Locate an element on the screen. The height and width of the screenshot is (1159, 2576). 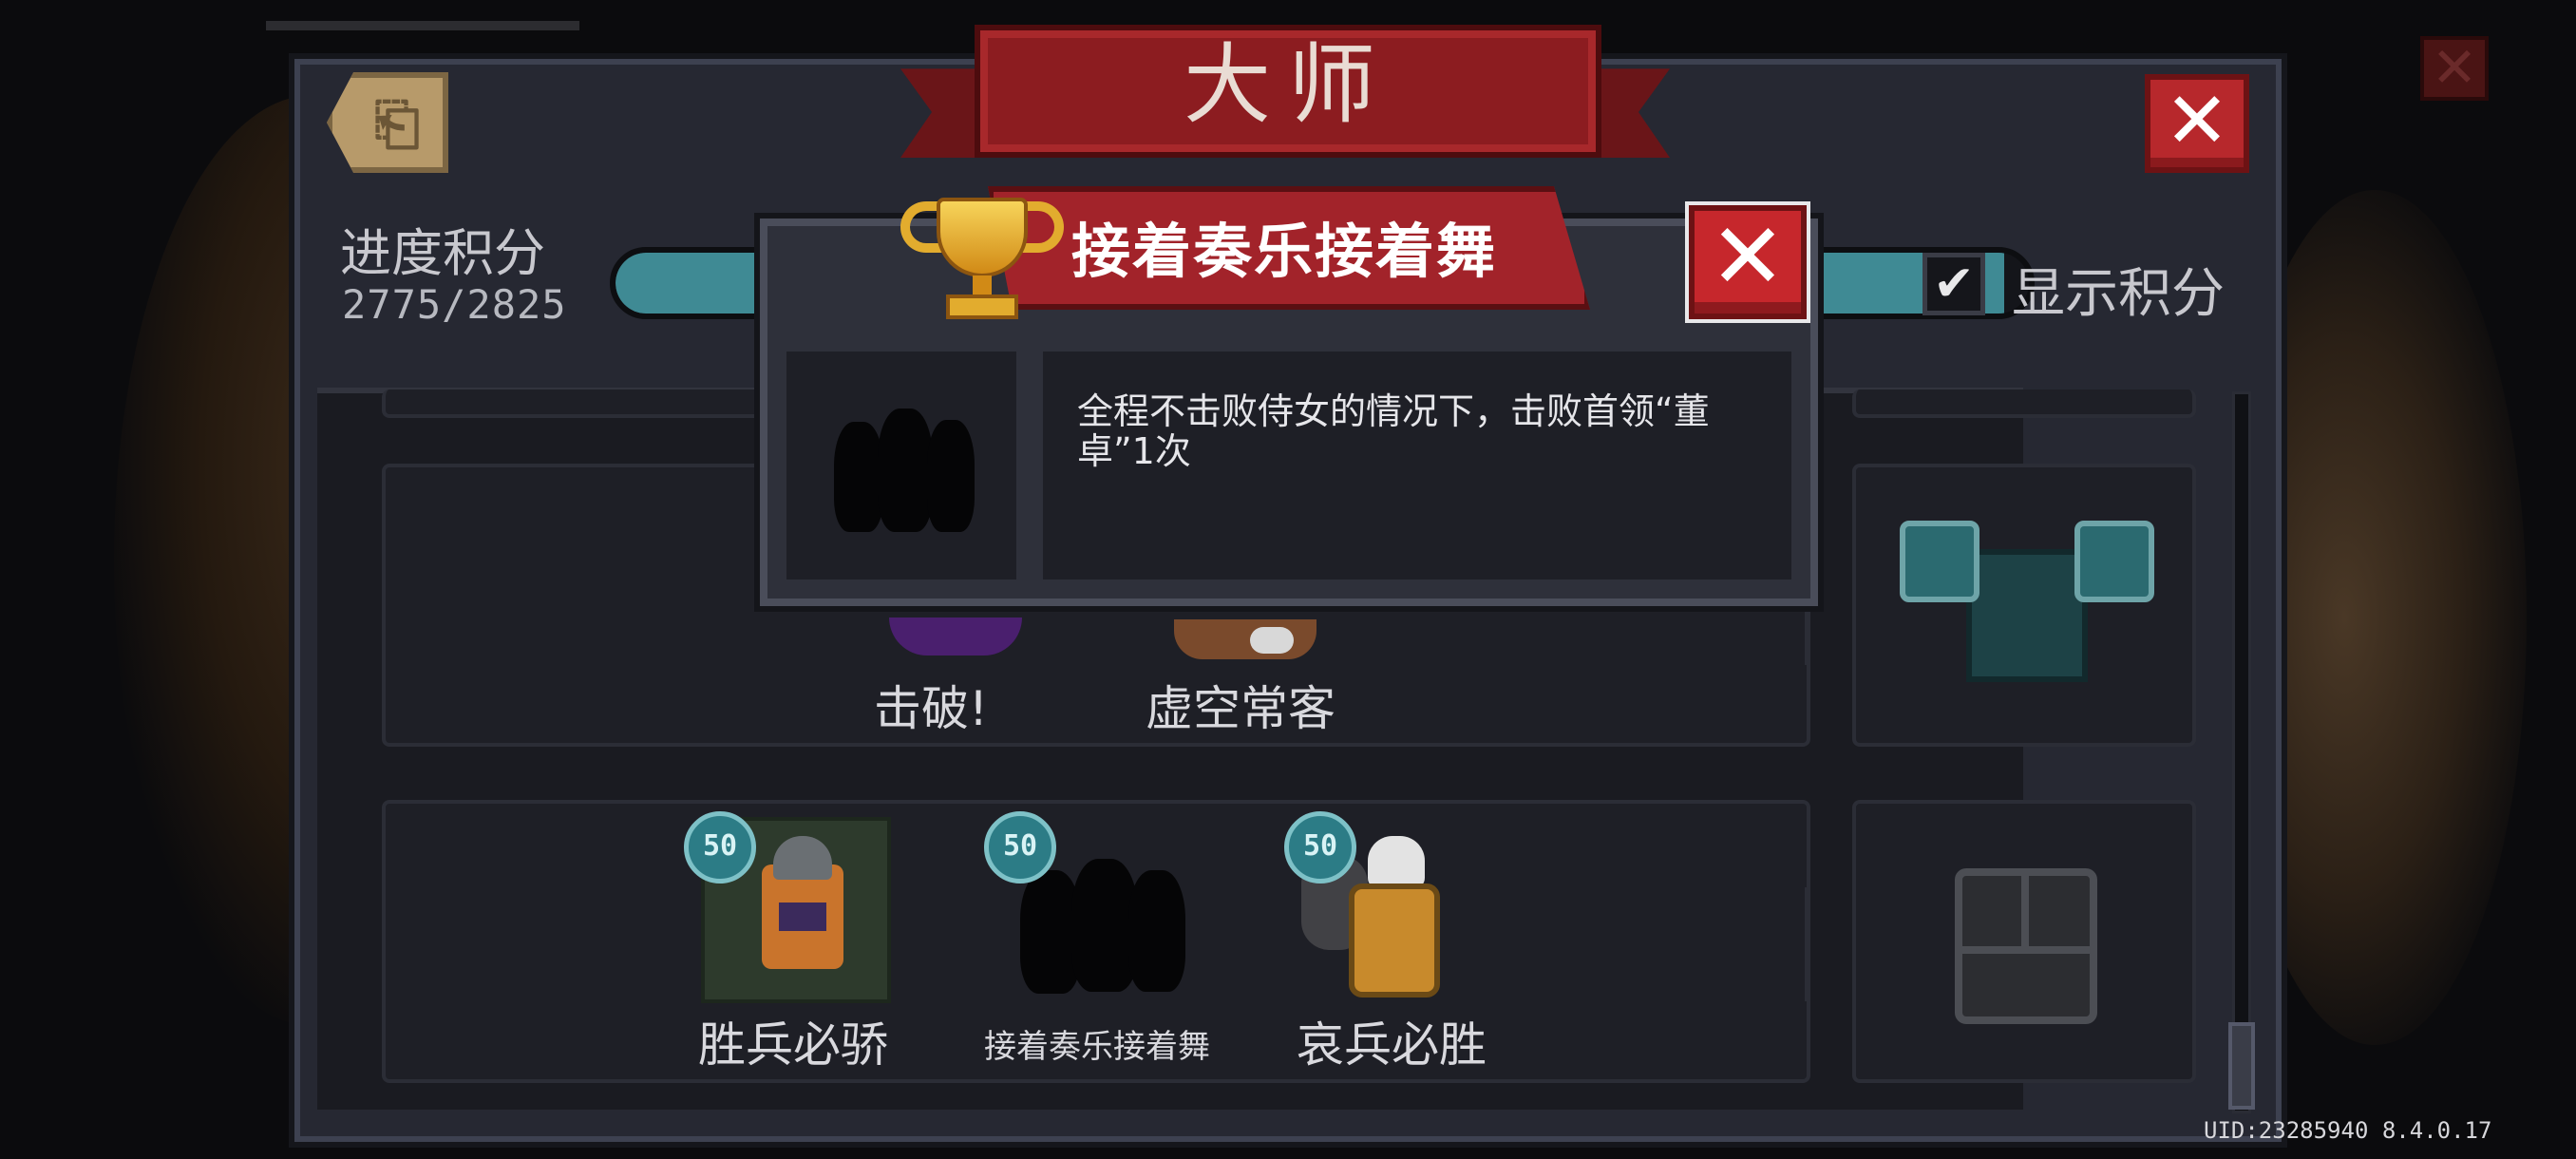
locked-chest-icon is located at coordinates (2026, 946).